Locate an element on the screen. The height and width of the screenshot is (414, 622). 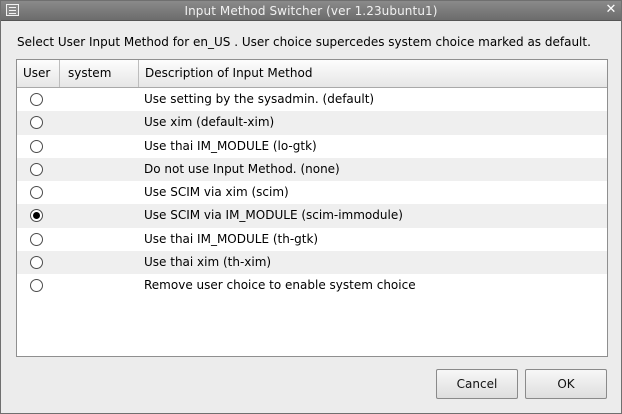
input-method-description: Use thai IM_MODULE (lo-gtk) is located at coordinates (230, 145).